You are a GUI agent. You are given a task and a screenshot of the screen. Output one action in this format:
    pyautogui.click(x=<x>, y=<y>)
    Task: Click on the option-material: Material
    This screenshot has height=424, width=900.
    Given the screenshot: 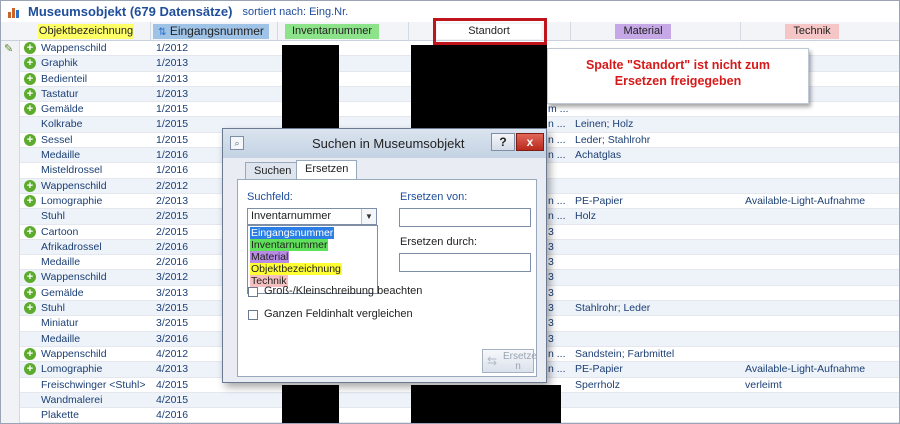 What is the action you would take?
    pyautogui.click(x=270, y=257)
    